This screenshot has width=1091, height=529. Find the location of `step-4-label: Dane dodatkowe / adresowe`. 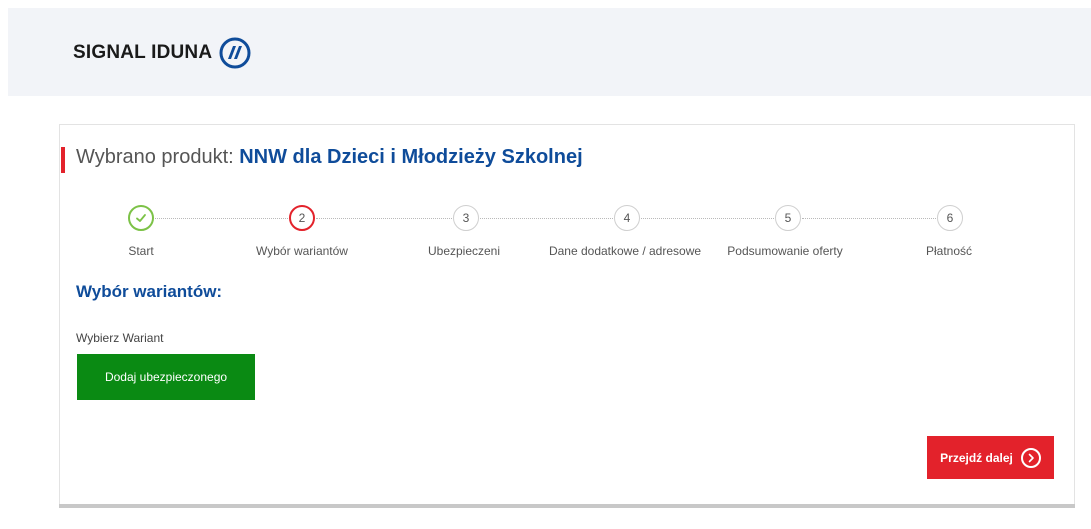

step-4-label: Dane dodatkowe / adresowe is located at coordinates (625, 251).